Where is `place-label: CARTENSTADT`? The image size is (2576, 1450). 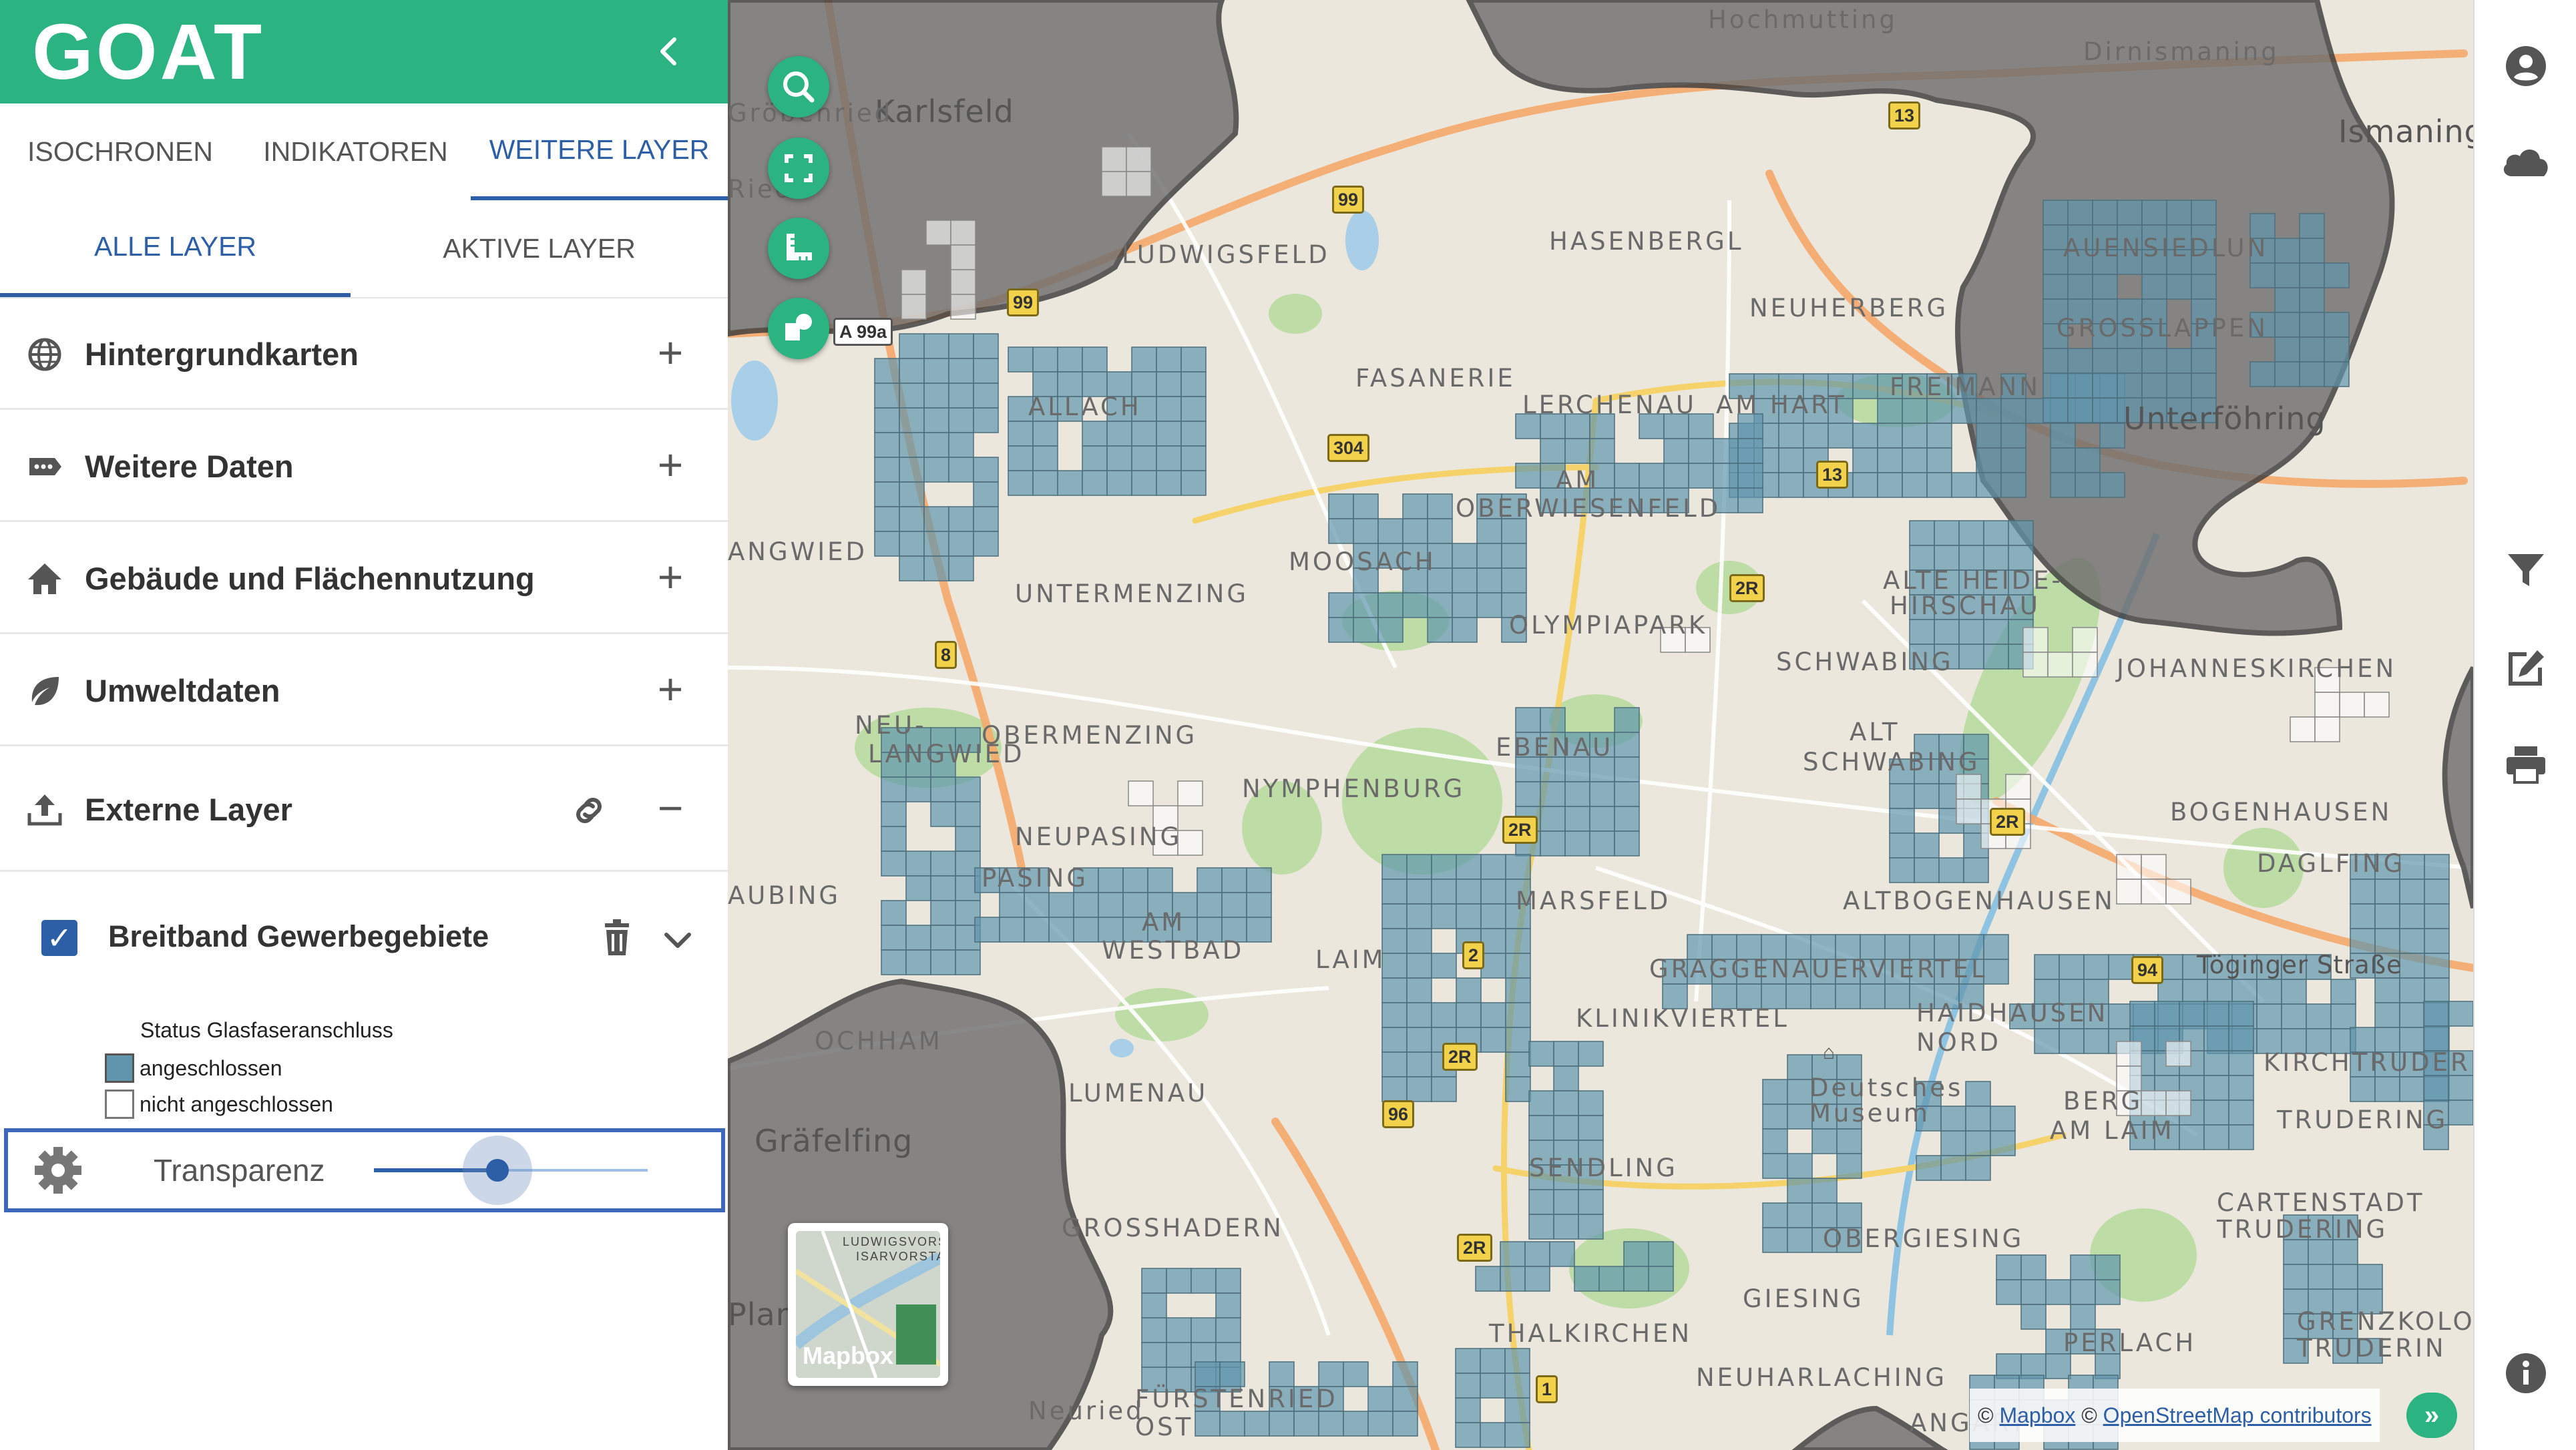 place-label: CARTENSTADT is located at coordinates (2321, 1202).